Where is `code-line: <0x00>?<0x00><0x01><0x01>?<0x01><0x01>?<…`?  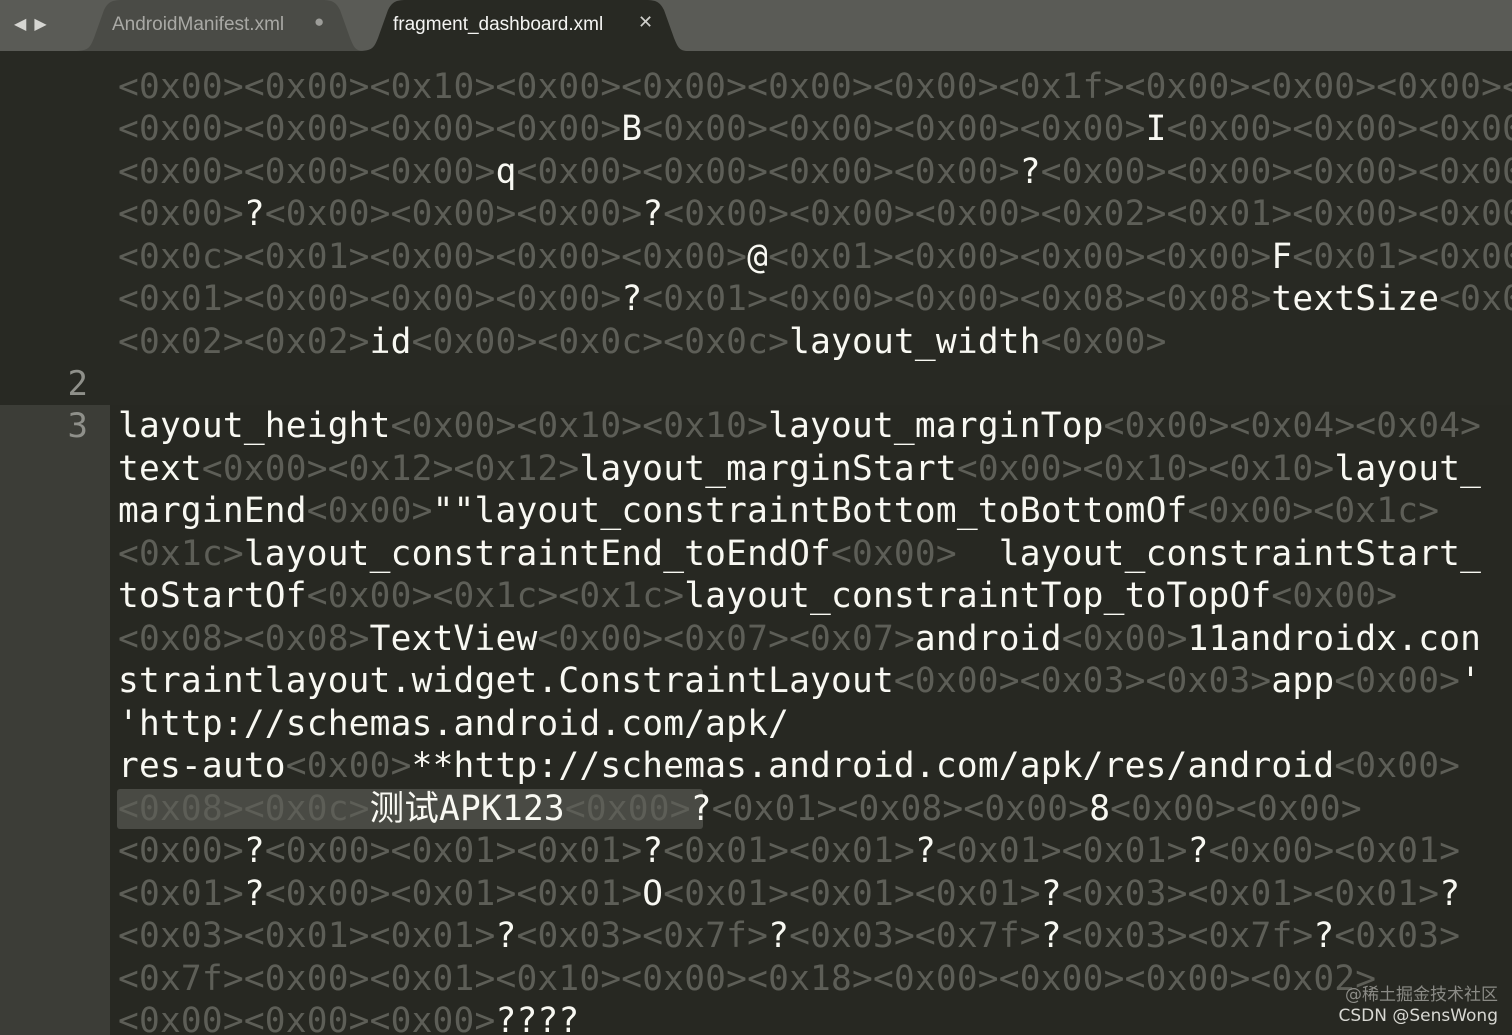 code-line: <0x00>?<0x00><0x01><0x01>?<0x01><0x01>?<… is located at coordinates (789, 851).